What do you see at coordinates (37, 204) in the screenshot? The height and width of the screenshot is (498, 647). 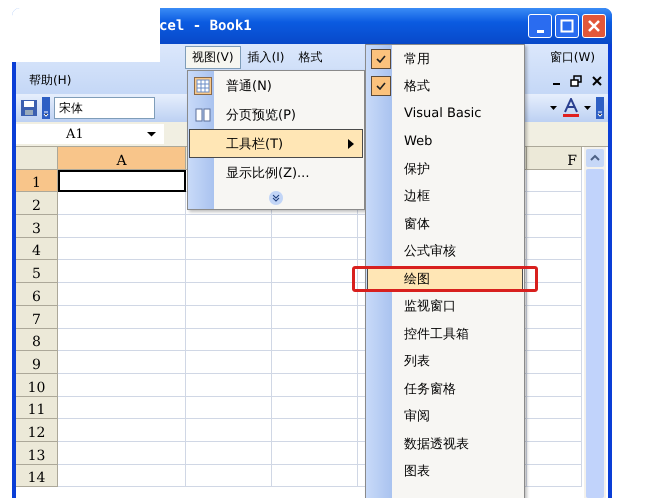 I see `row-header: 2` at bounding box center [37, 204].